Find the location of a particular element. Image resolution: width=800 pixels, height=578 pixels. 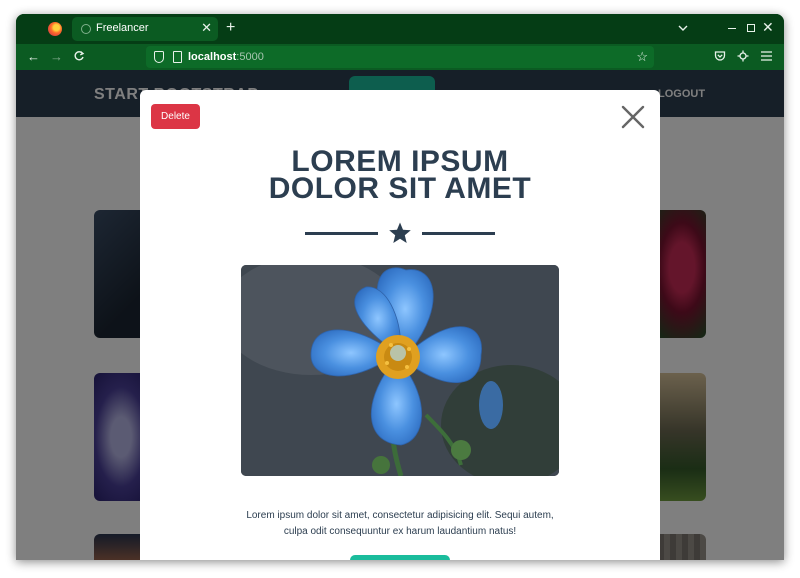

modal-image-blue-poppy is located at coordinates (400, 370).